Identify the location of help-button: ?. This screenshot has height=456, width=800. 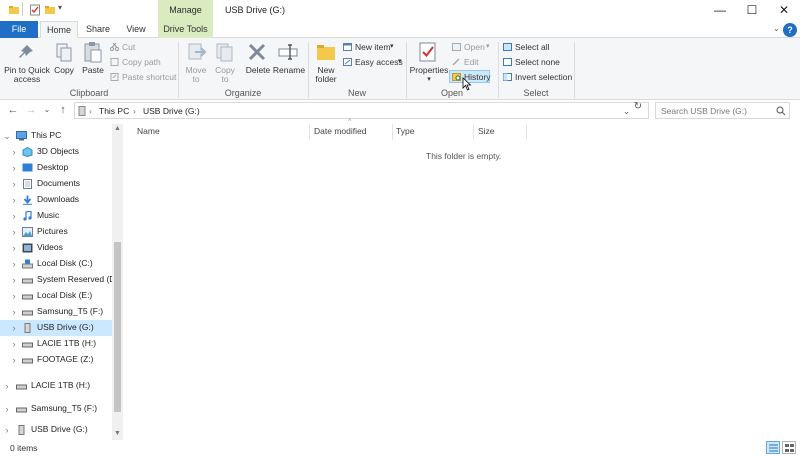
(790, 30).